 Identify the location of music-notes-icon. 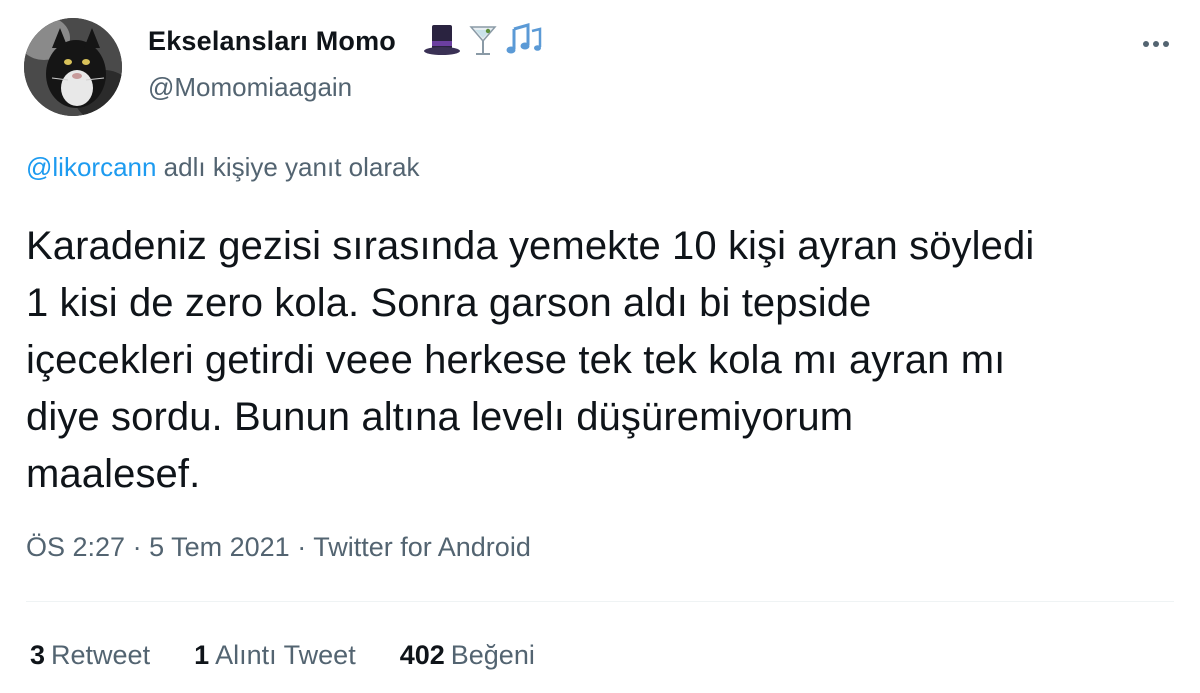
(524, 42).